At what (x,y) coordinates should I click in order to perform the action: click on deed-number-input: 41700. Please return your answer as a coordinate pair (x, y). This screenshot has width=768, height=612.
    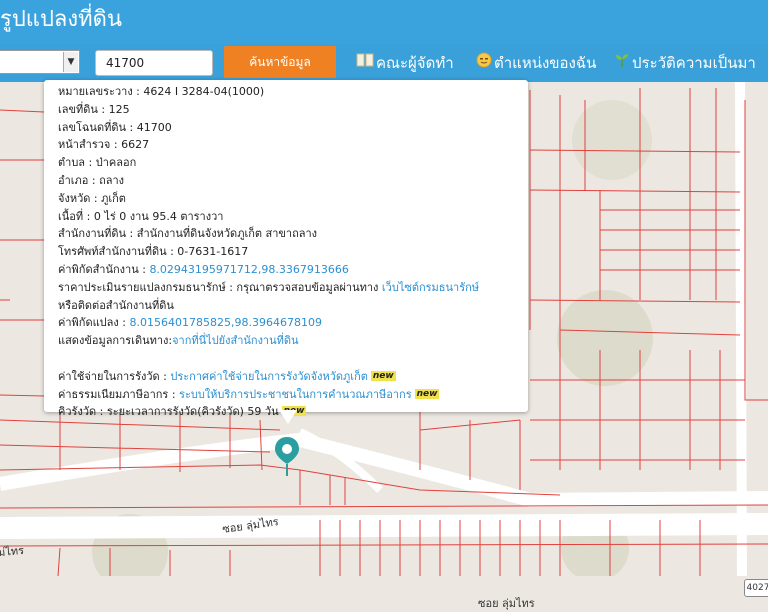
    Looking at the image, I should click on (154, 63).